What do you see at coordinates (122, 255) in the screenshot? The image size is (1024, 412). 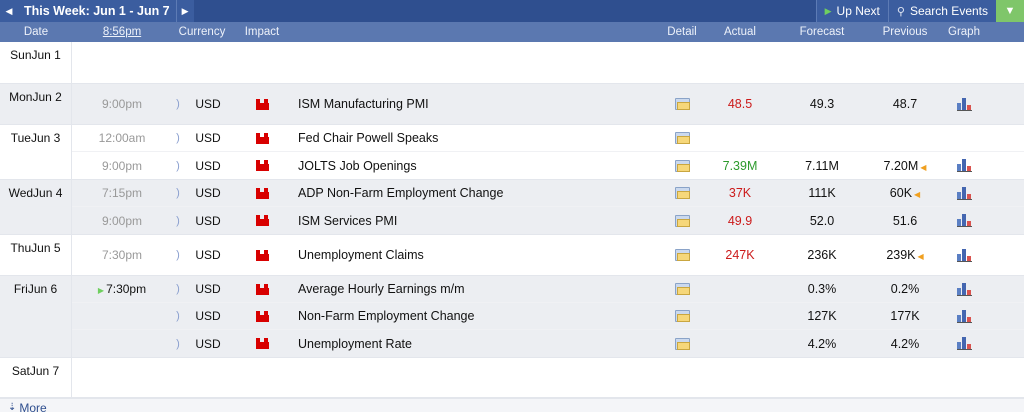 I see `event-time-text: 7:30pm` at bounding box center [122, 255].